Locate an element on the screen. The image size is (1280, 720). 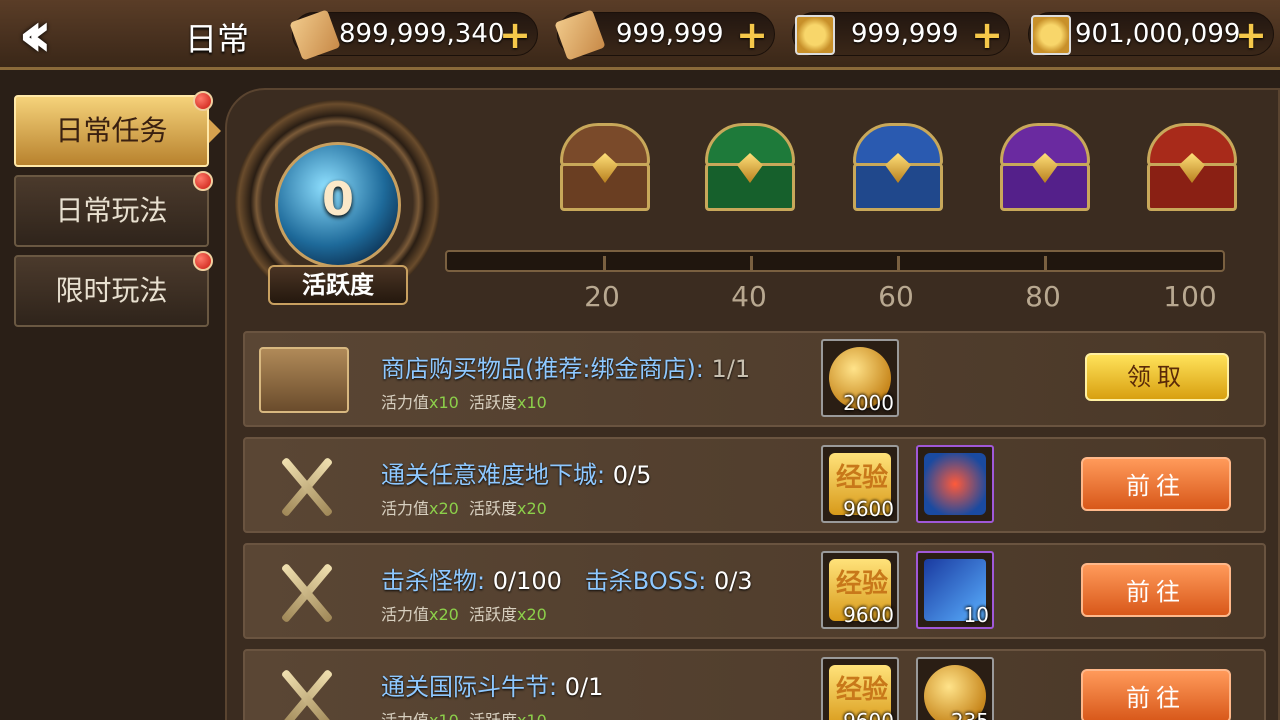
resource-scroll: 899,999,340 + is located at coordinates (413, 35).